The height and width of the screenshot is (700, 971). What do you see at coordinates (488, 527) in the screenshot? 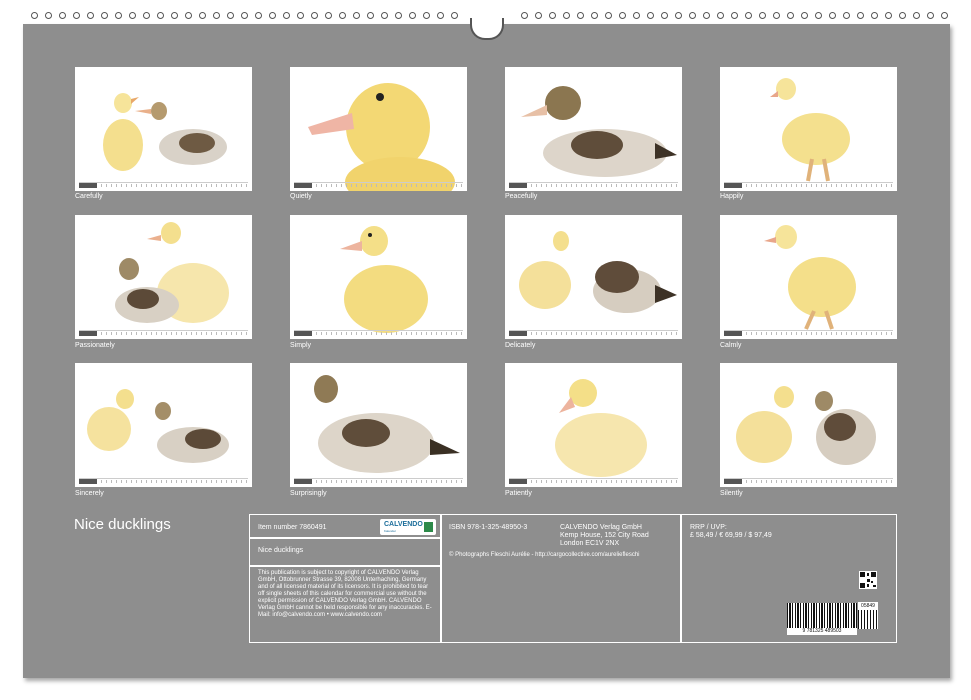
I see `isbn: ISBN 978-1-325-48950-3` at bounding box center [488, 527].